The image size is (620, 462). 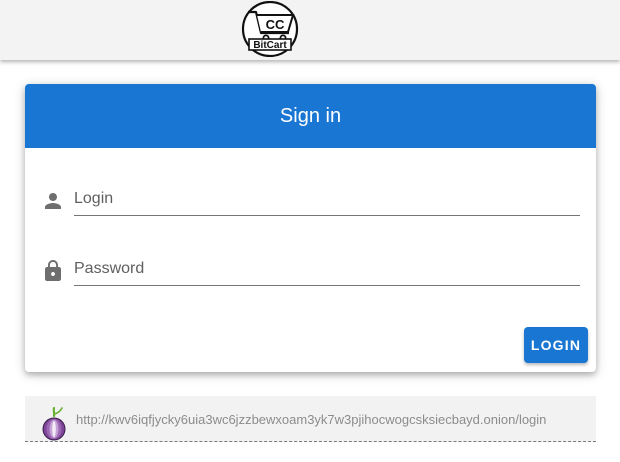 What do you see at coordinates (310, 30) in the screenshot?
I see `top-app-bar: CC BitCart` at bounding box center [310, 30].